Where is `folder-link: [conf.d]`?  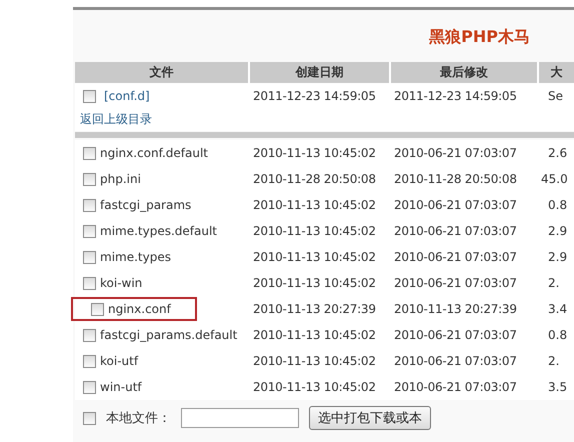
folder-link: [conf.d] is located at coordinates (127, 96).